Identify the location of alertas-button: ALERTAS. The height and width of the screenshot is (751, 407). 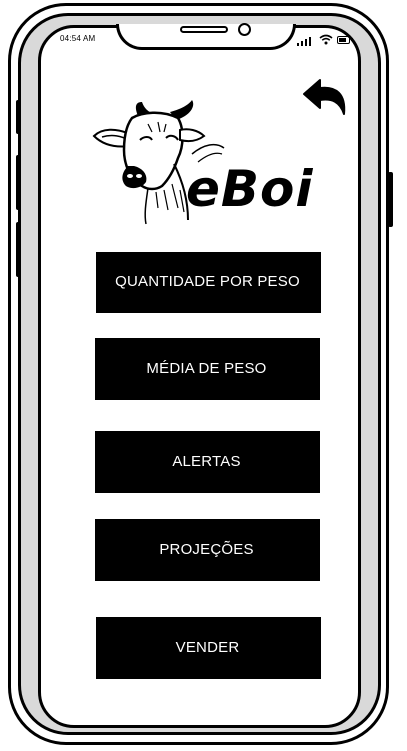
(206, 461).